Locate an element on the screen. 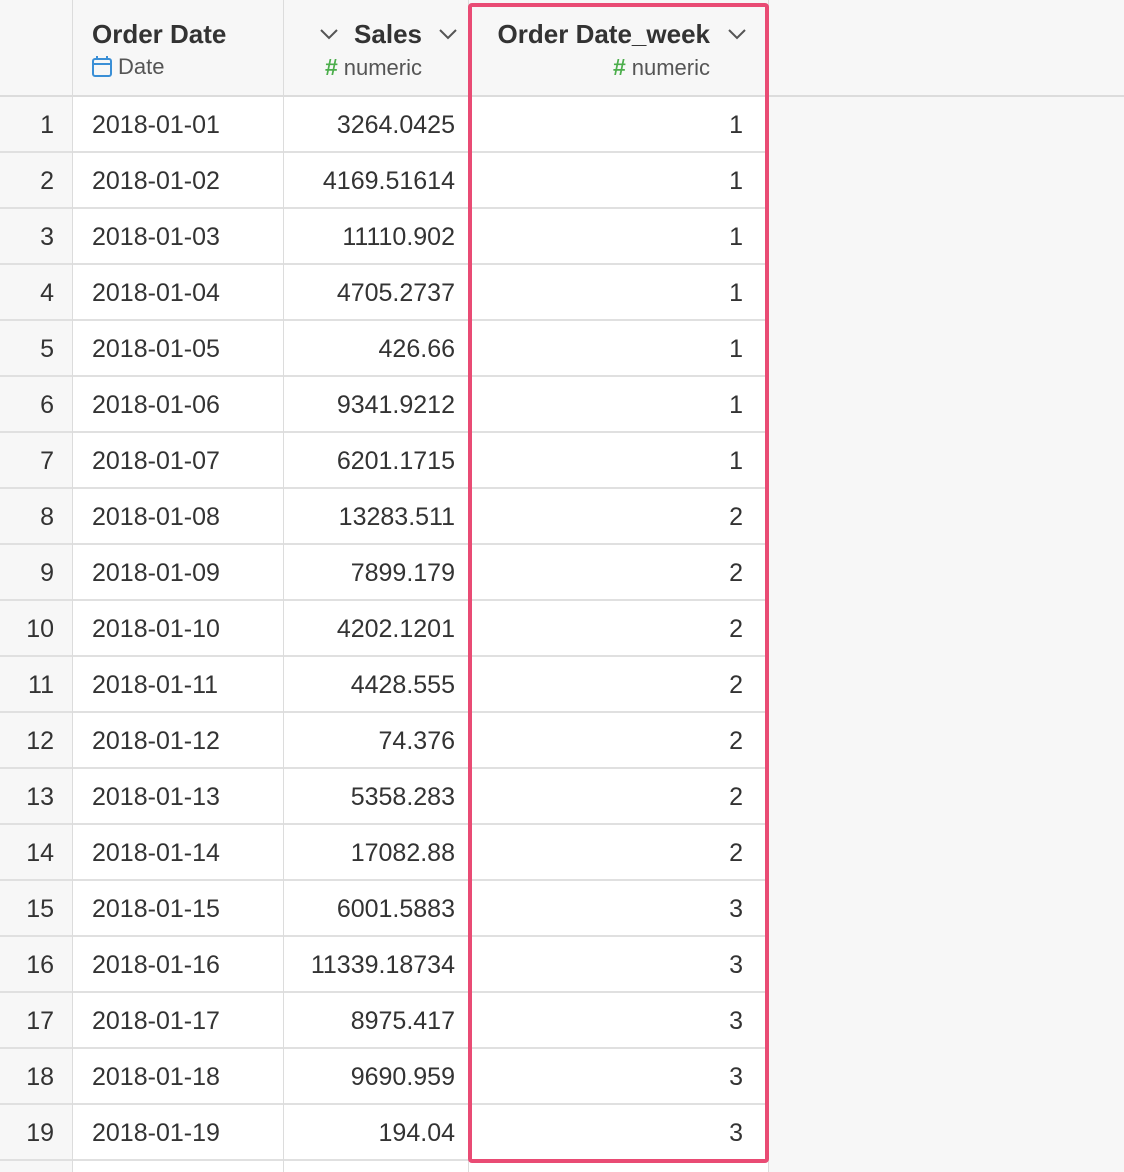 This screenshot has height=1172, width=1124. cell-order-date: 2018-01-10 is located at coordinates (156, 628).